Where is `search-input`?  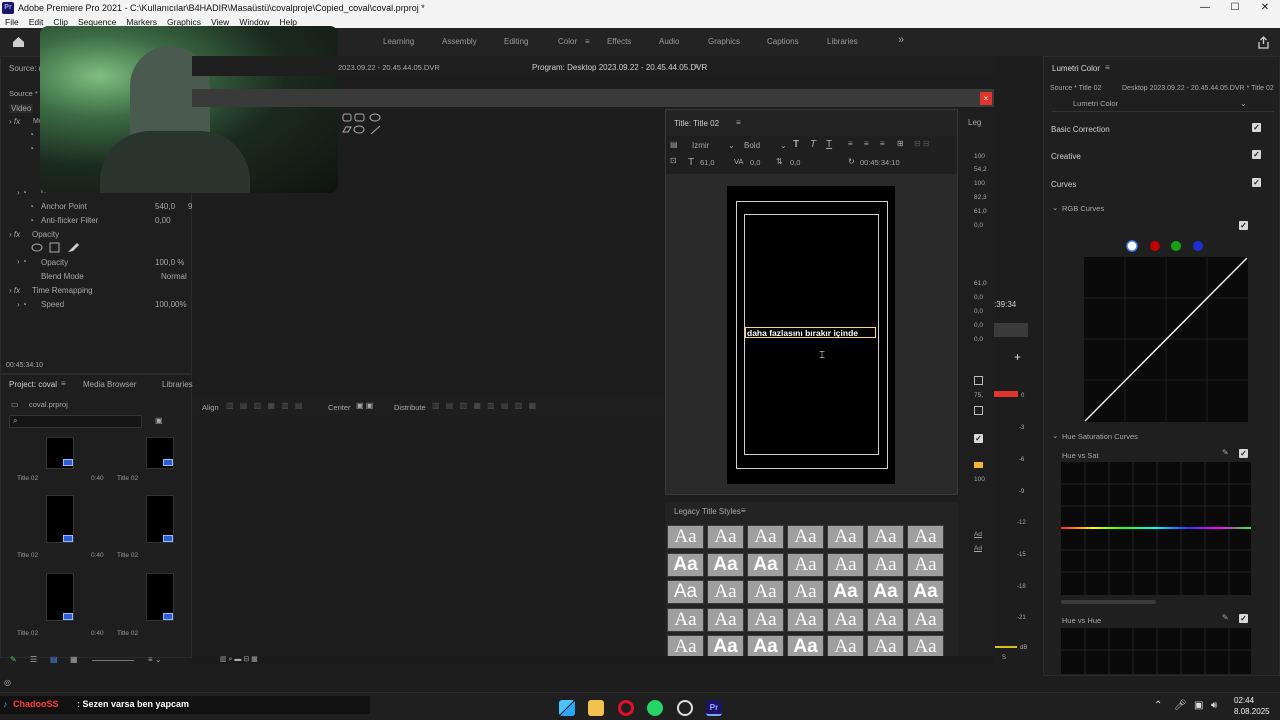
search-input is located at coordinates (75, 421).